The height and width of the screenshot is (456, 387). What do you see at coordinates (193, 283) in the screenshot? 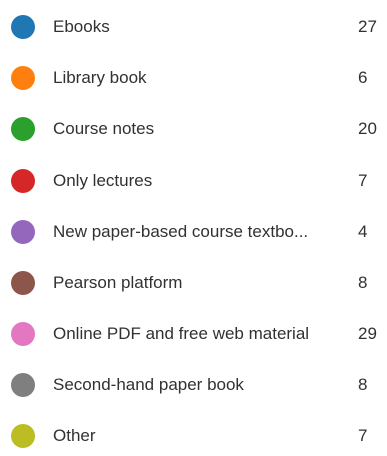
I see `legend-item-pearson-platform: Pearson platform 8` at bounding box center [193, 283].